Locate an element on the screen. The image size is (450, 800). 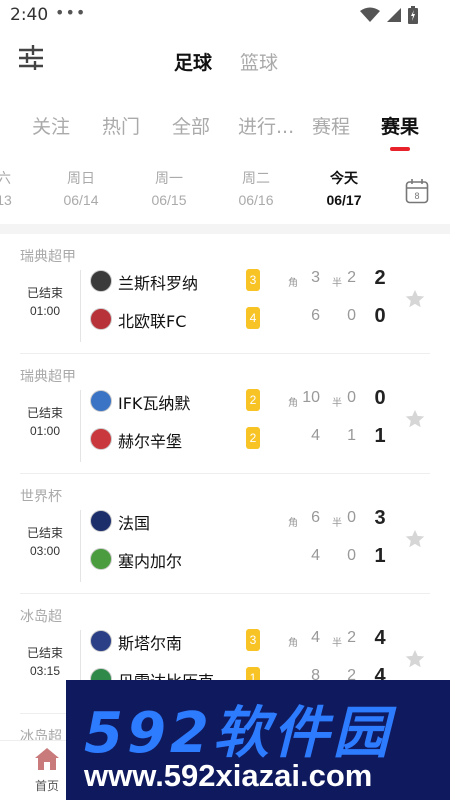
team-row-away: 塞内加尔 4 0 1 is located at coordinates (255, 559).